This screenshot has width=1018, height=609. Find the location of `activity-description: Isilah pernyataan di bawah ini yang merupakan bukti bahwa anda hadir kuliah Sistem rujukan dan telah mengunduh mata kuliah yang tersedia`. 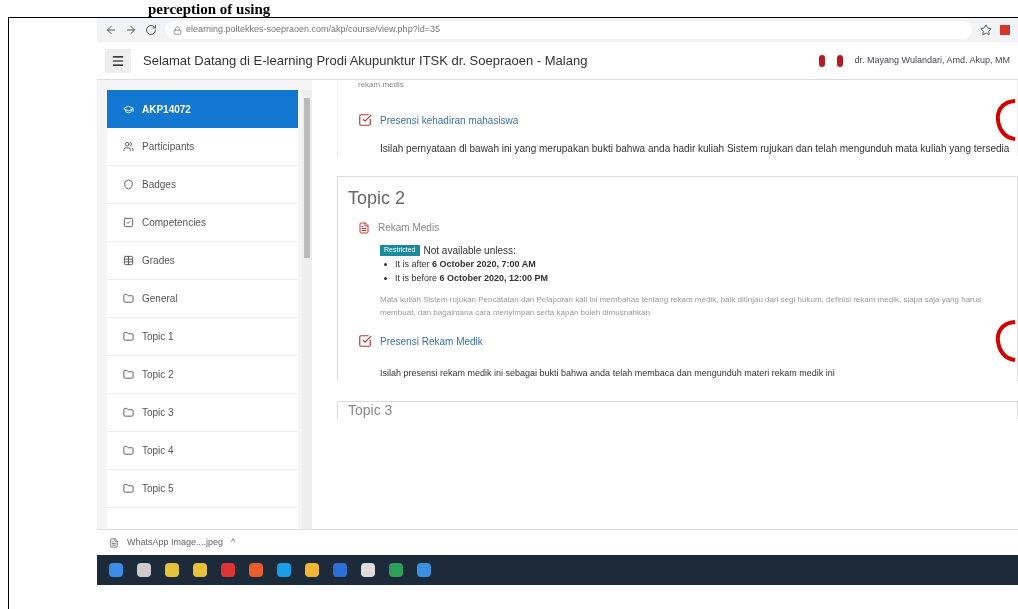

activity-description: Isilah pernyataan di bawah ini yang merupakan bukti bahwa anda hadir kuliah Sistem rujukan dan telah mengunduh mata kuliah yang tersedia is located at coordinates (695, 149).